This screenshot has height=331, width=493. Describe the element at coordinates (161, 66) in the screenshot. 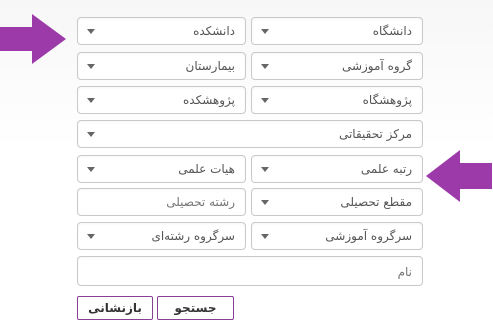

I see `hospital-select: بیمارستان` at that location.